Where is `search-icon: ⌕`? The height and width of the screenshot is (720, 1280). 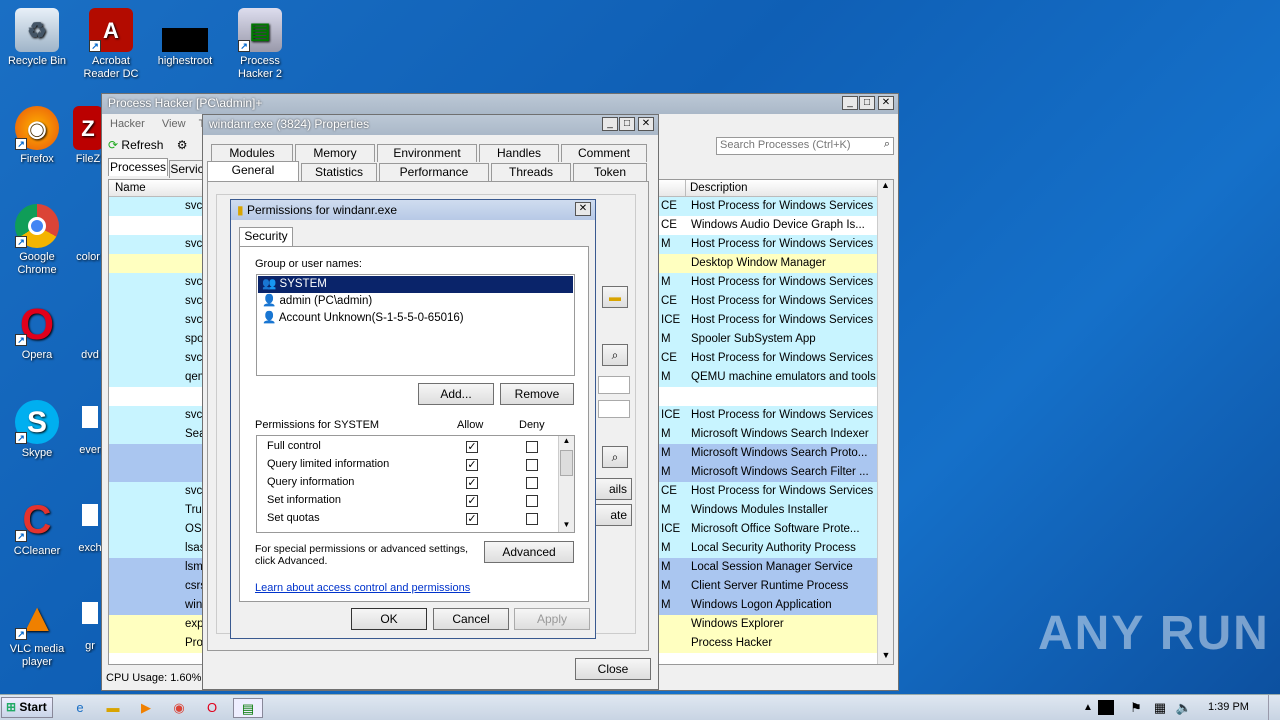 search-icon: ⌕ is located at coordinates (886, 144).